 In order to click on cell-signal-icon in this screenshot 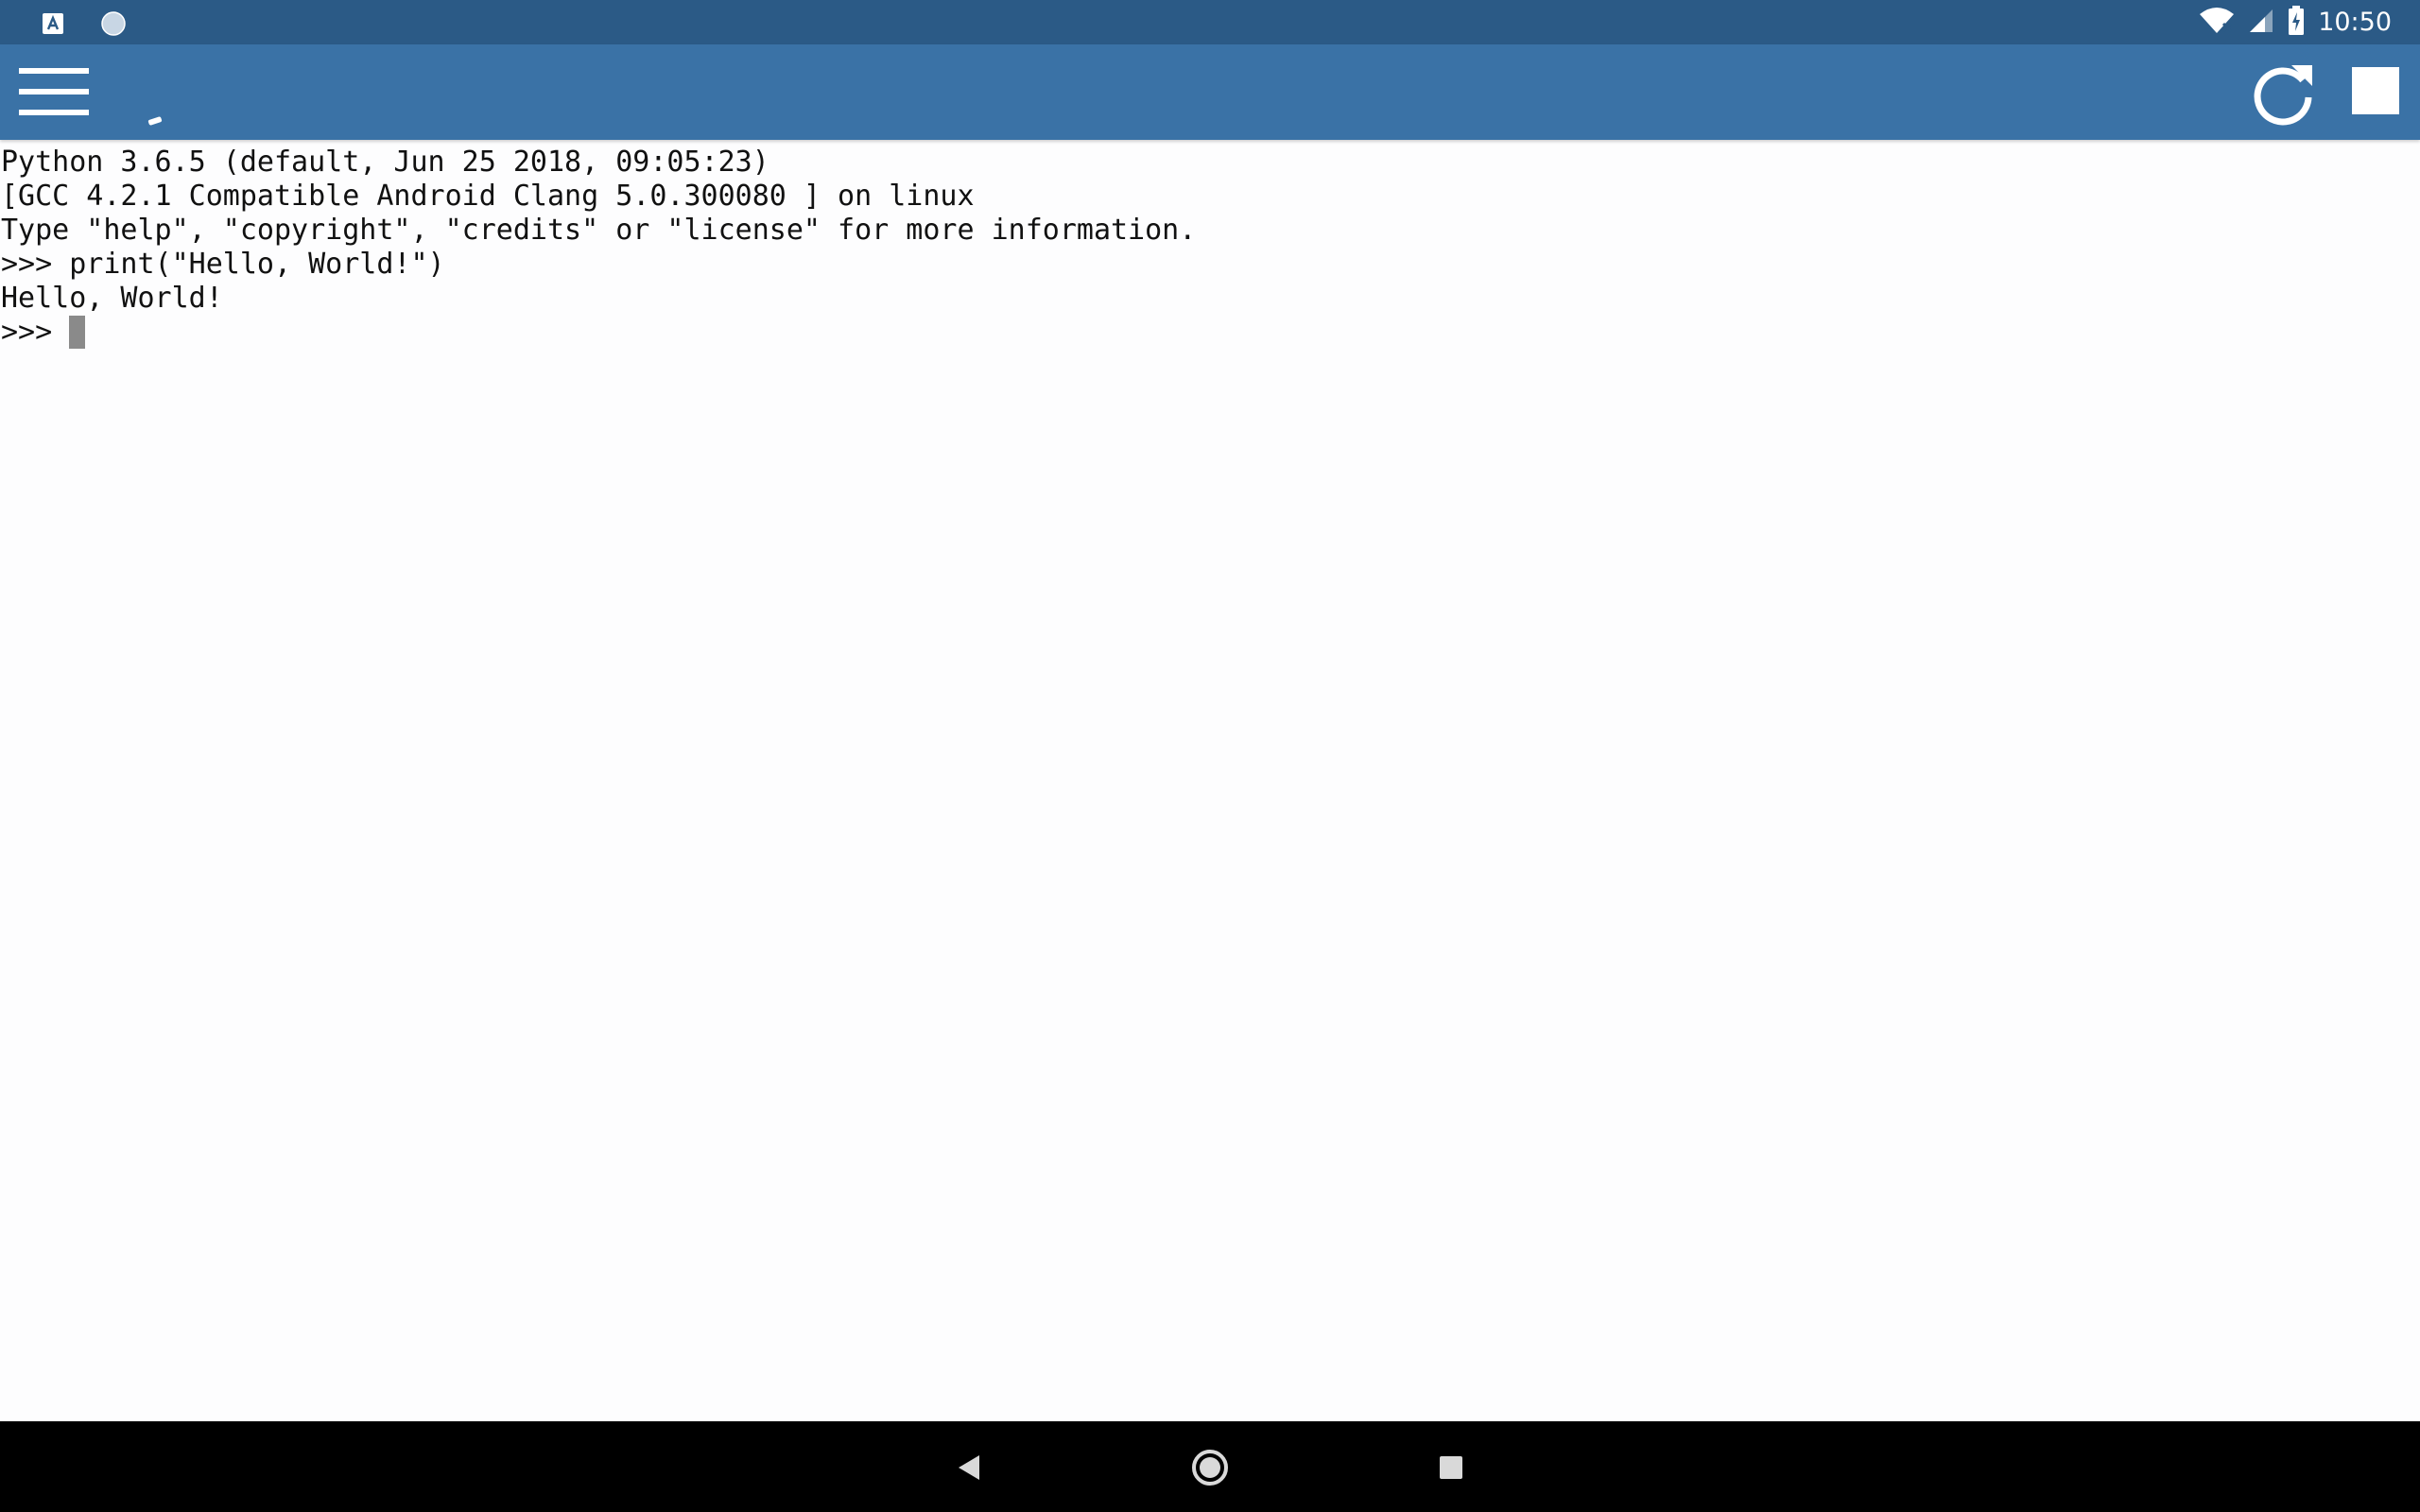, I will do `click(2261, 23)`.